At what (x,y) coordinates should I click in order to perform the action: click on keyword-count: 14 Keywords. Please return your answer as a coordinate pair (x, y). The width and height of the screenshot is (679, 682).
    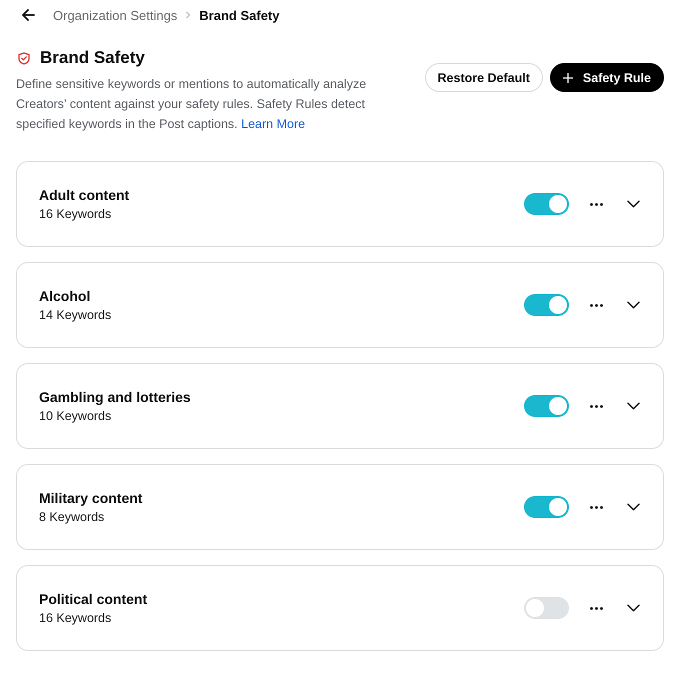
    Looking at the image, I should click on (75, 315).